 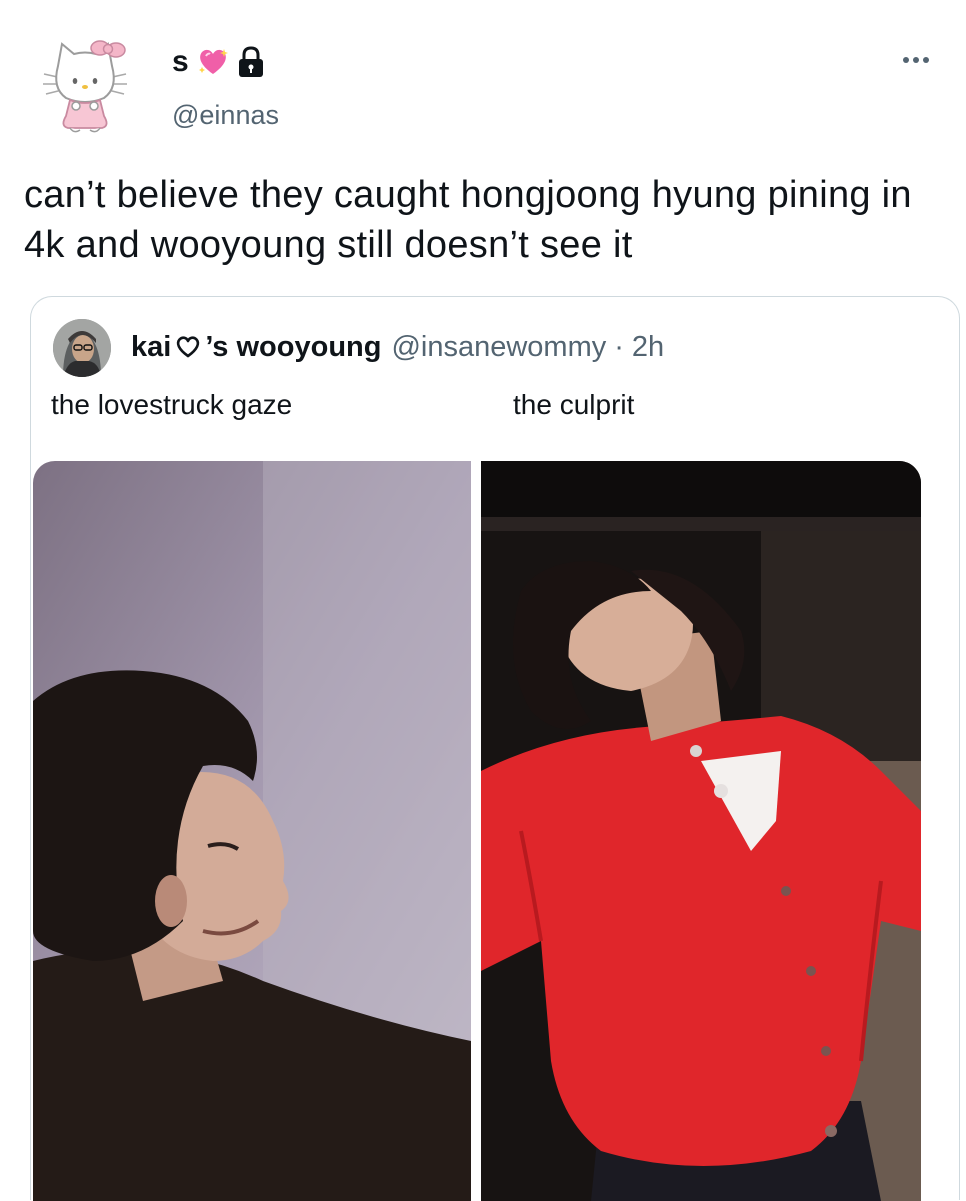 What do you see at coordinates (648, 347) in the screenshot?
I see `quoted-timestamp: 2h` at bounding box center [648, 347].